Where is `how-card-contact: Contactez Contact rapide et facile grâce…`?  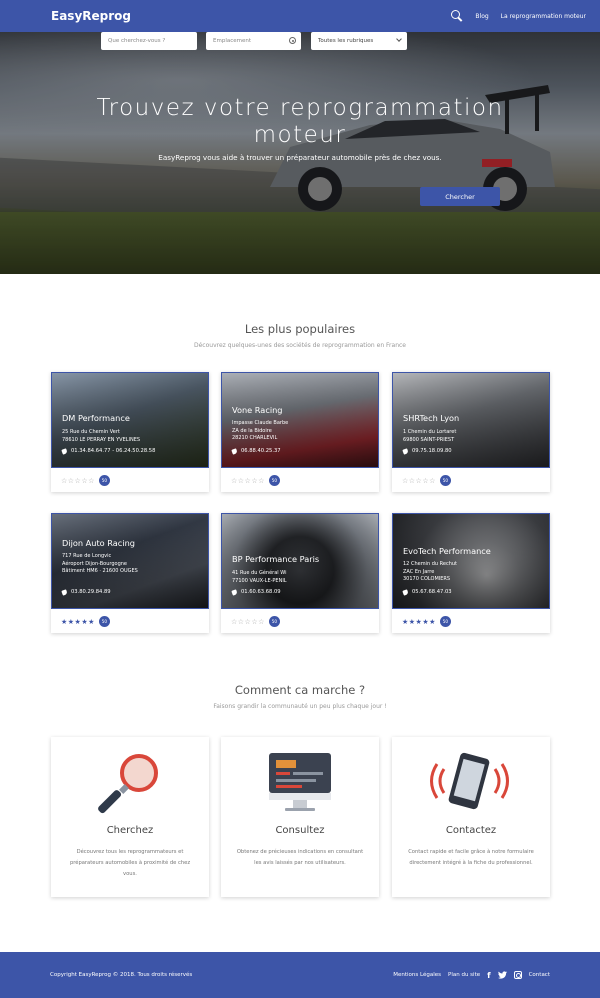
how-card-contact: Contactez Contact rapide et facile grâce… is located at coordinates (471, 817).